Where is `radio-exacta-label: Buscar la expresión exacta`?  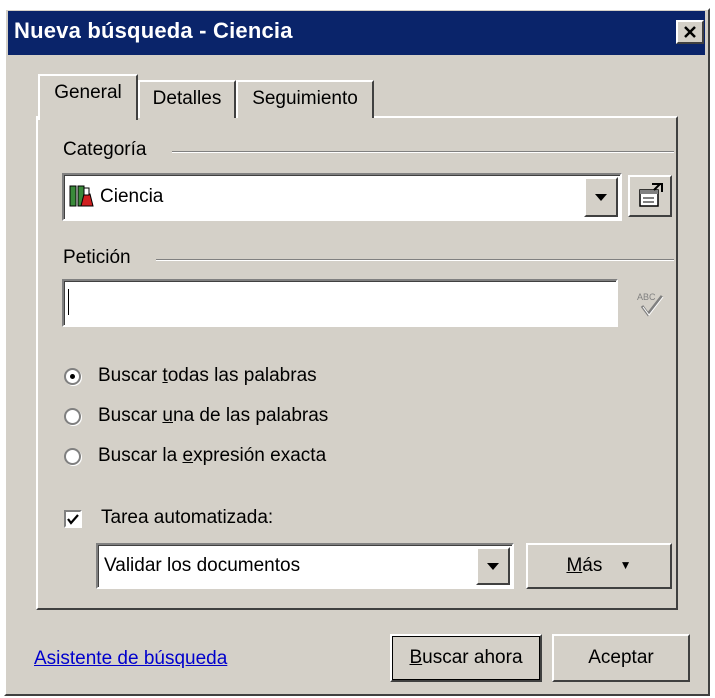 radio-exacta-label: Buscar la expresión exacta is located at coordinates (212, 456).